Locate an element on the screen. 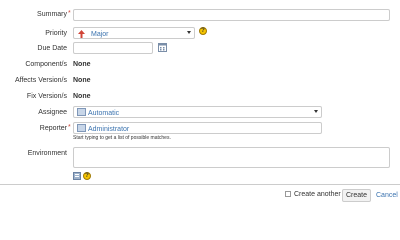 The height and width of the screenshot is (240, 400). fix-versions-label: Fix Version/s is located at coordinates (46, 96).